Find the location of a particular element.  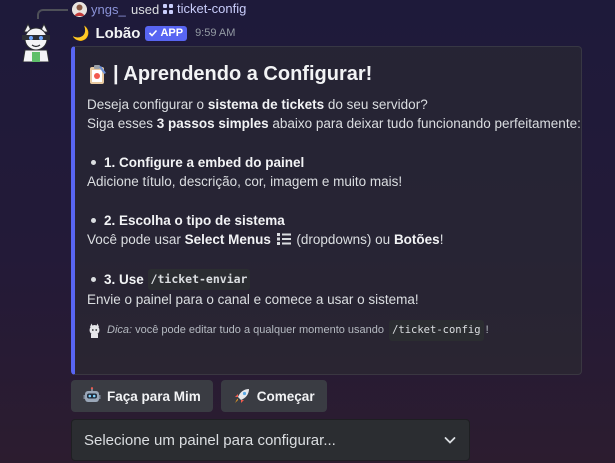

start-button: Começar is located at coordinates (273, 396).